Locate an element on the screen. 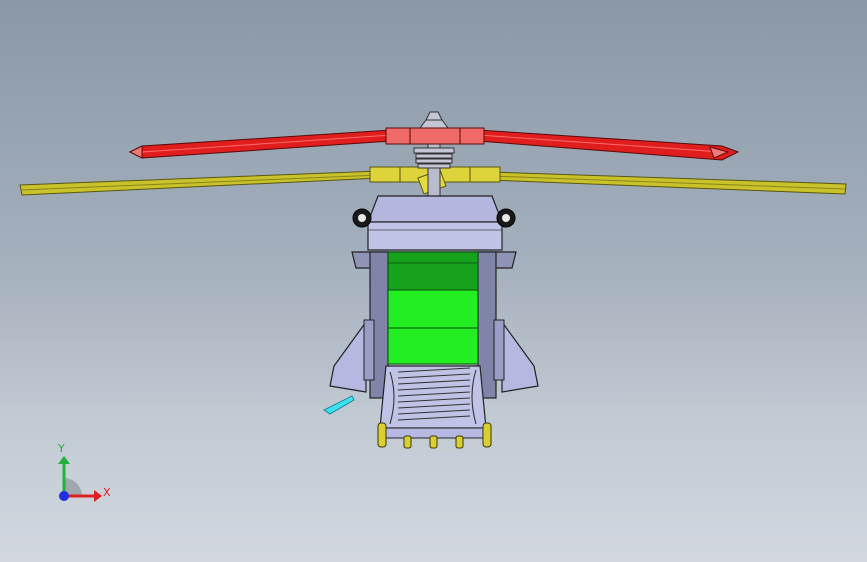 This screenshot has height=562, width=867. cabin-window-upper is located at coordinates (433, 271).